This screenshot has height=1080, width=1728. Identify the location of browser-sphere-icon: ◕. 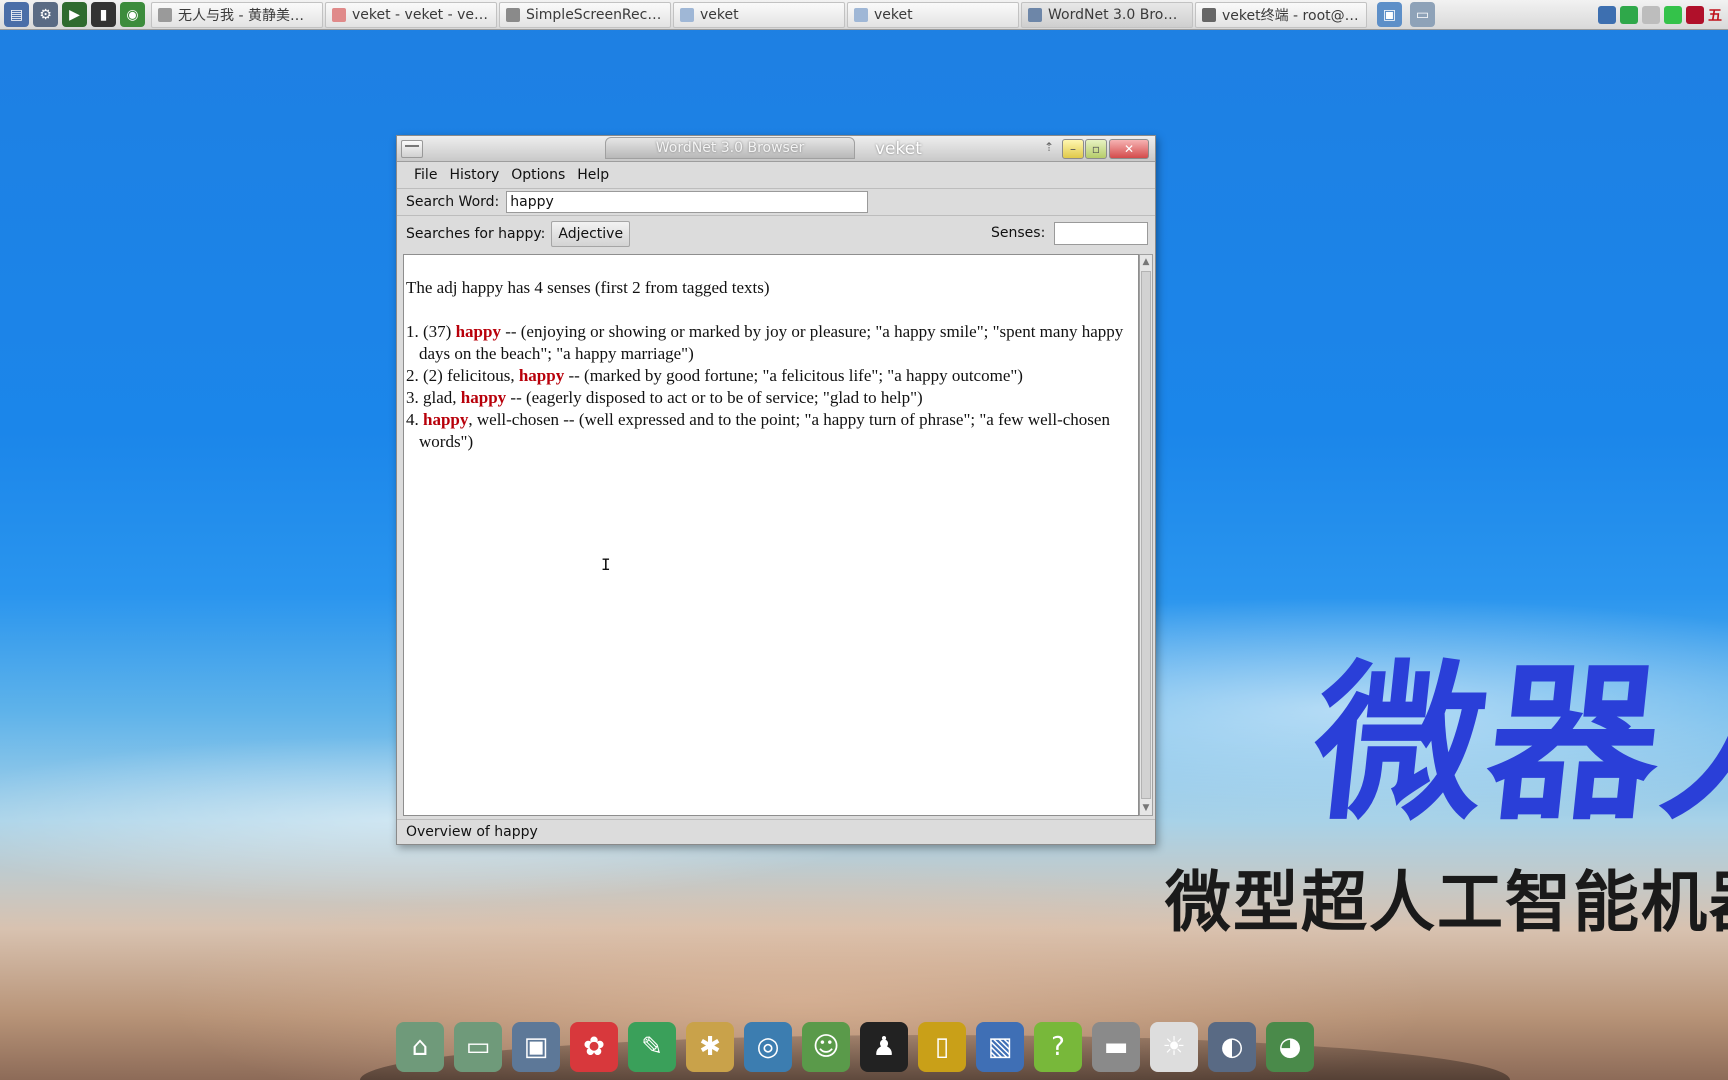
(1290, 1047).